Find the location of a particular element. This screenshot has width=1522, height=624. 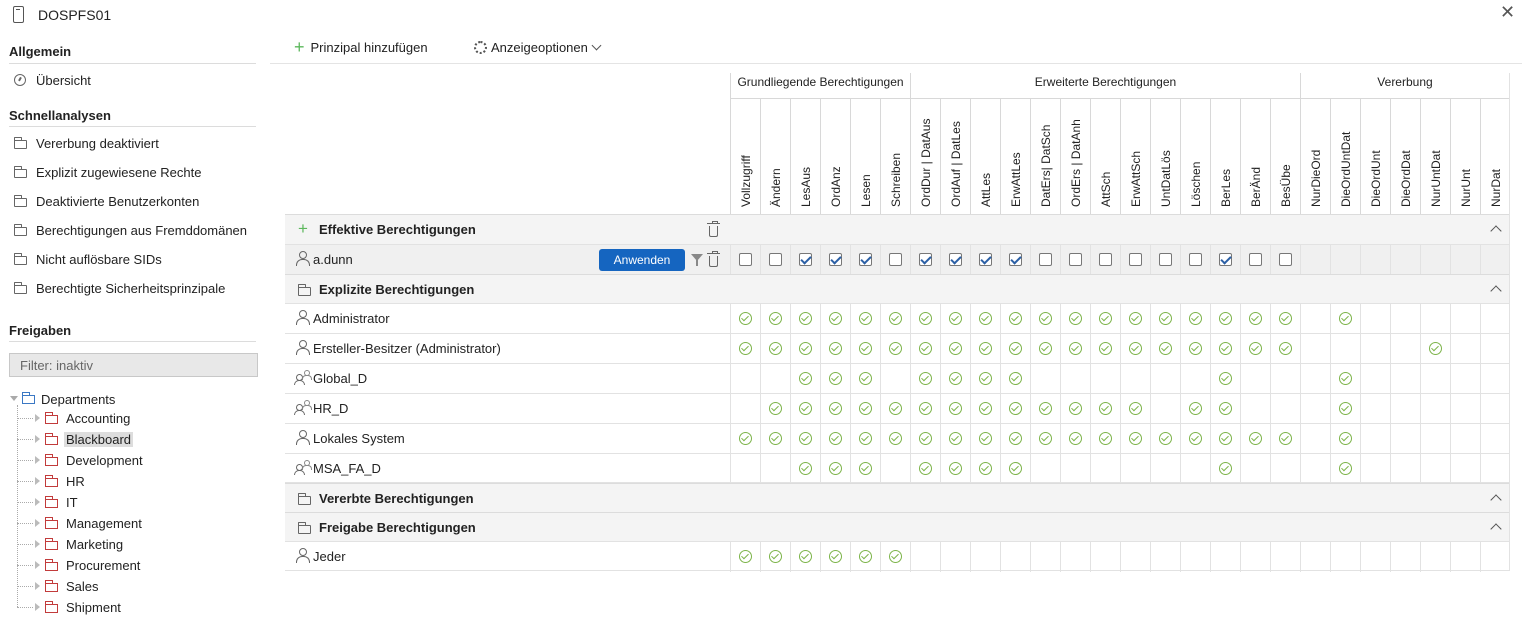

tree-item: Management is located at coordinates (80, 523).